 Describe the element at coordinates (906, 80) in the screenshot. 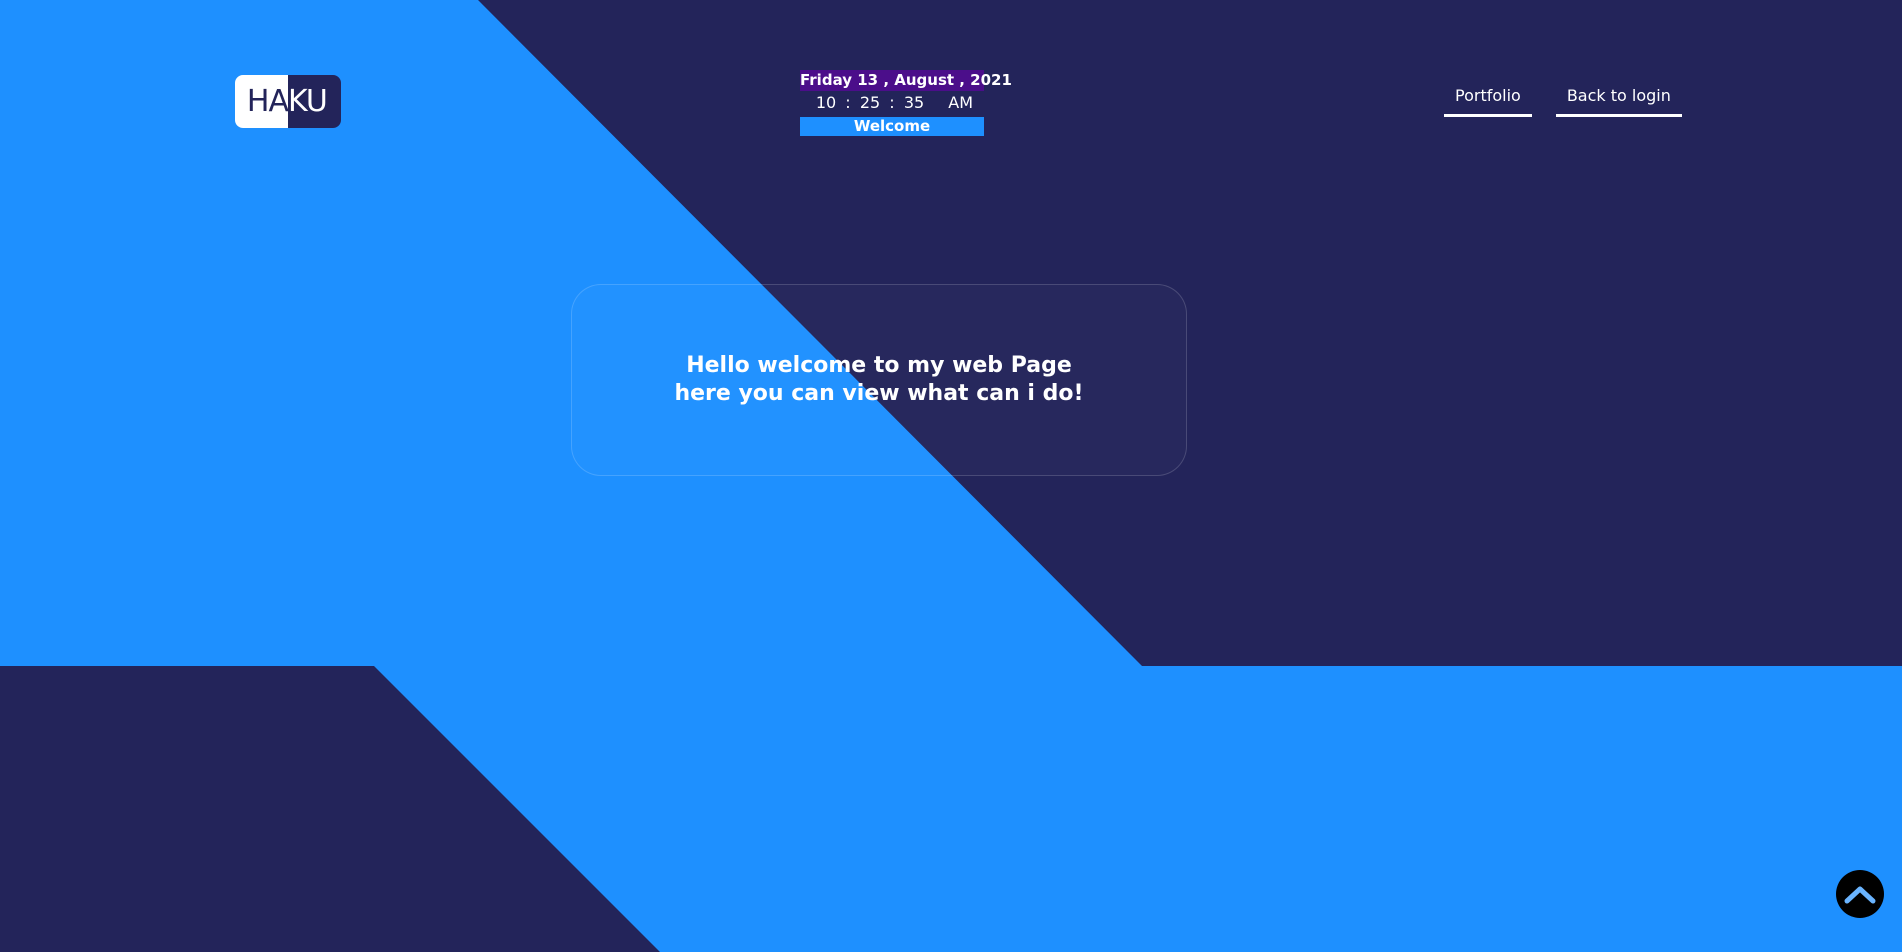

I see `clock-date: Friday 13 , August , 2021` at that location.